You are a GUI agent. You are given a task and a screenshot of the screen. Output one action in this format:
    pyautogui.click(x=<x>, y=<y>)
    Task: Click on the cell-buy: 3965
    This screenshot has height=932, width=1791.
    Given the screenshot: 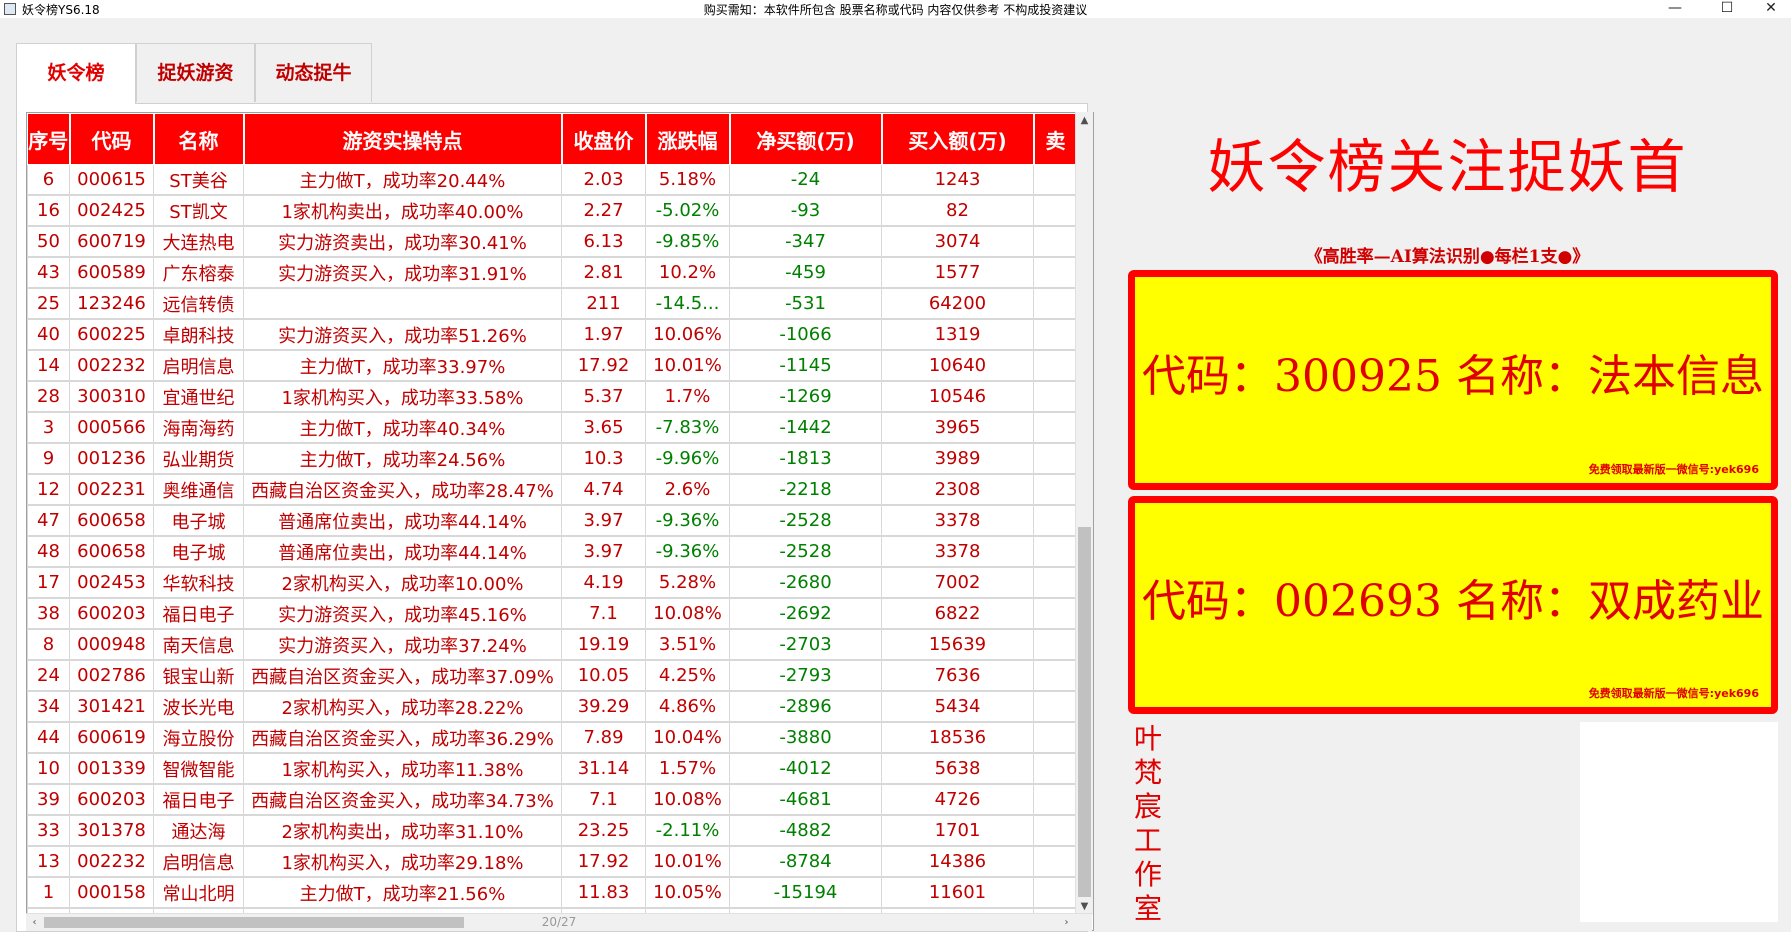 What is the action you would take?
    pyautogui.click(x=957, y=428)
    